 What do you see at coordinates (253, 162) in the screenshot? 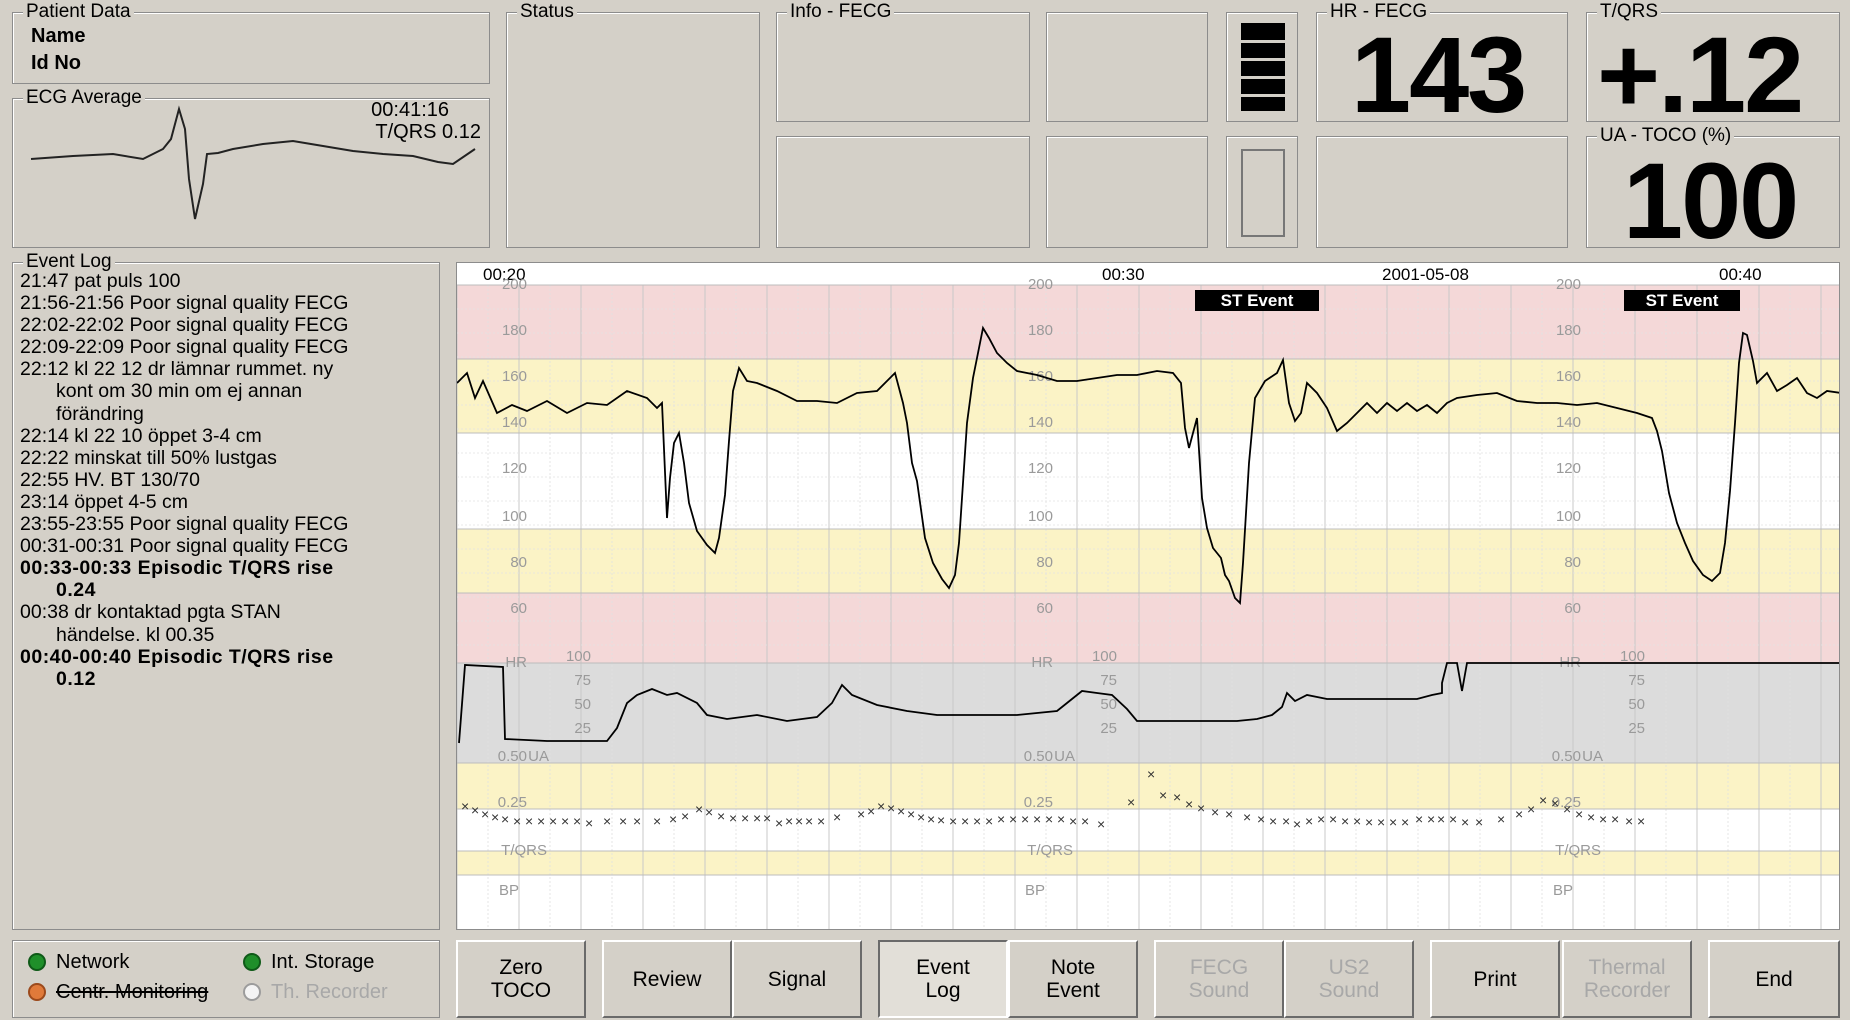
I see `ecg-average-waveform` at bounding box center [253, 162].